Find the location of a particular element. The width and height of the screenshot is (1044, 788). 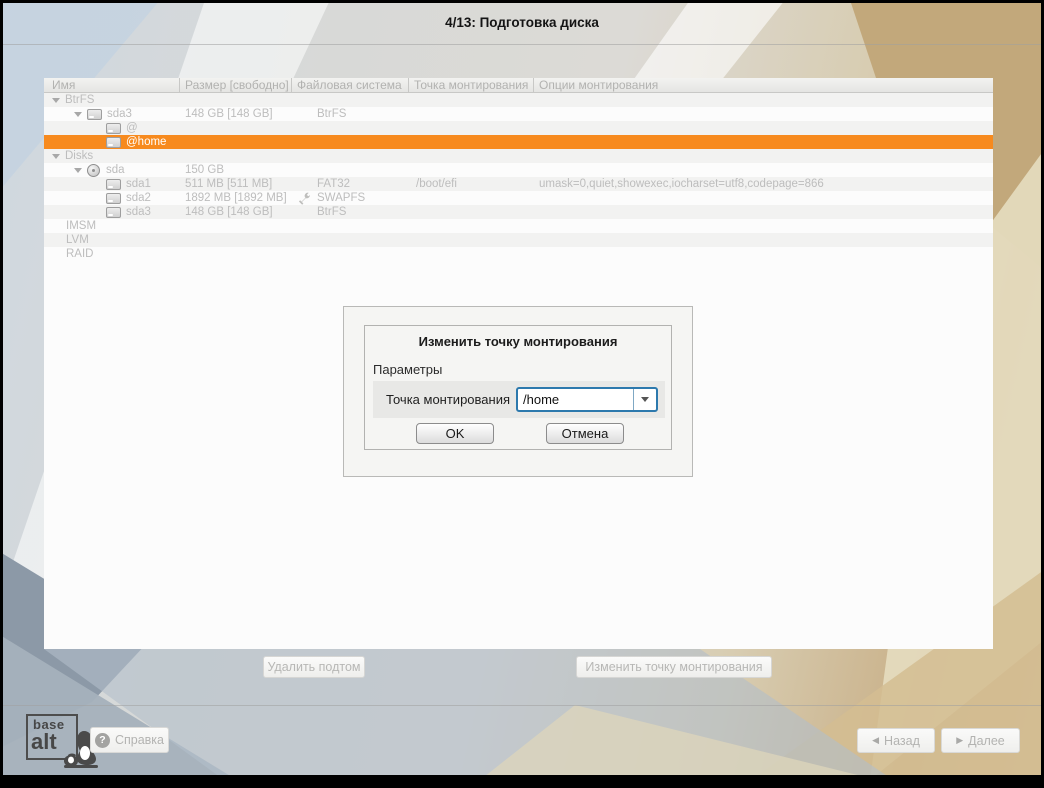

back-button-label: Назад is located at coordinates (902, 740).